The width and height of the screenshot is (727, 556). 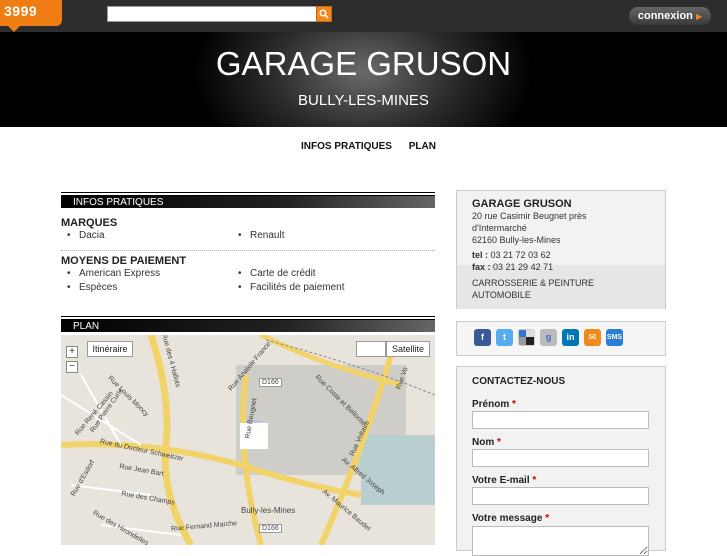 I want to click on google-icon: g, so click(x=548, y=337).